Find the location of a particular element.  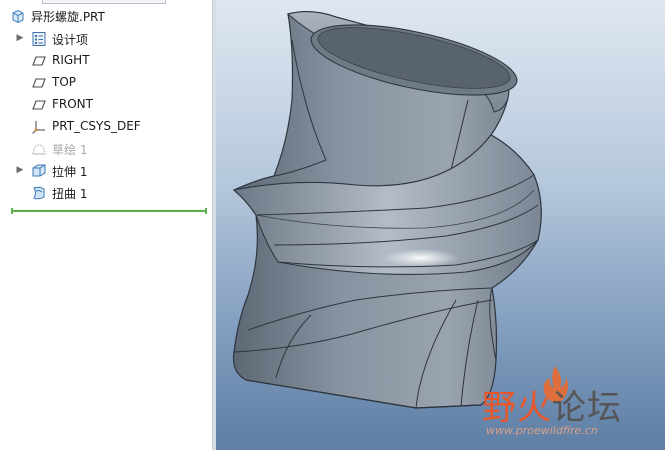

watermark-title-part1: 野火 is located at coordinates (517, 408).